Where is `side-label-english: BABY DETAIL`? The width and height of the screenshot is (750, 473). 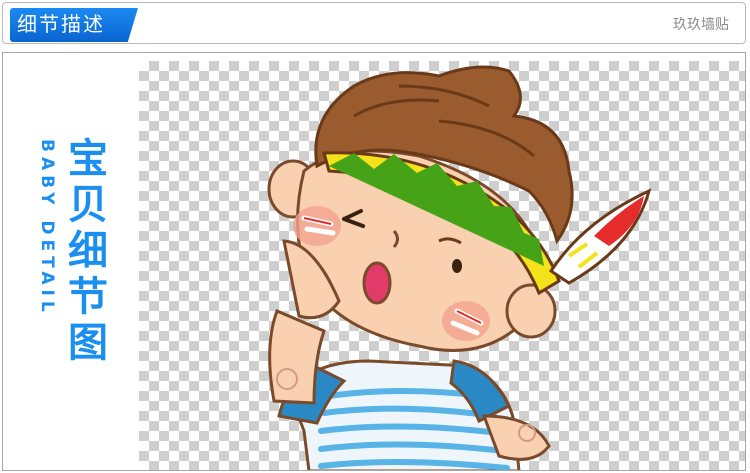 side-label-english: BABY DETAIL is located at coordinates (47, 228).